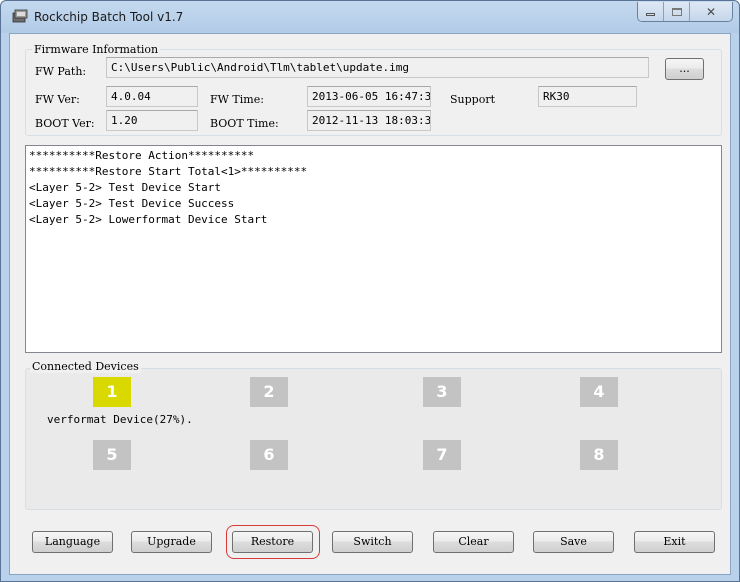 Image resolution: width=740 pixels, height=582 pixels. What do you see at coordinates (152, 120) in the screenshot?
I see `boot-ver-field: 1.20` at bounding box center [152, 120].